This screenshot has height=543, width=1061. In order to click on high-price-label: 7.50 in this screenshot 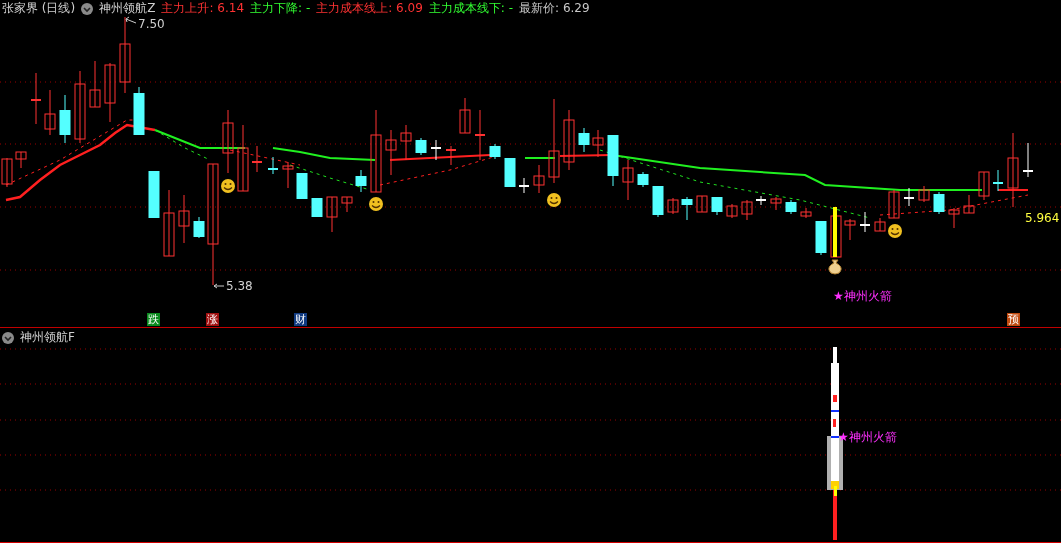, I will do `click(151, 24)`.